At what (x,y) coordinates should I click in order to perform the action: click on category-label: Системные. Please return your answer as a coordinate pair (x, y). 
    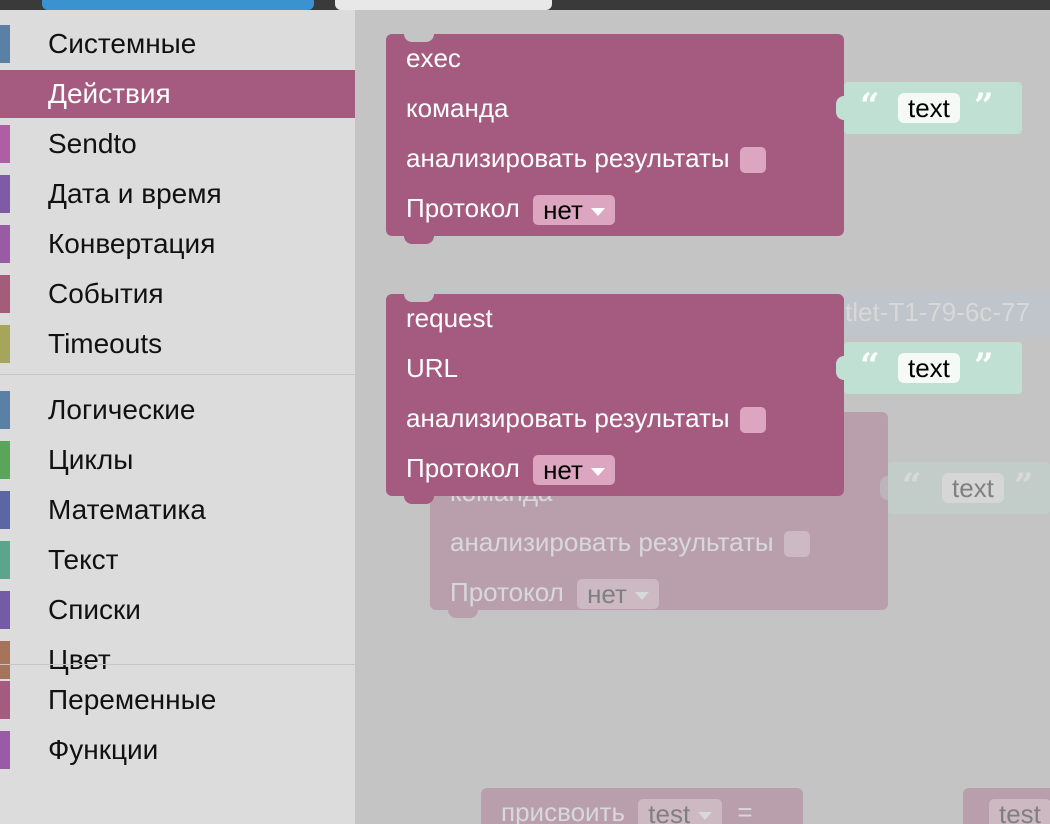
    Looking at the image, I should click on (122, 43).